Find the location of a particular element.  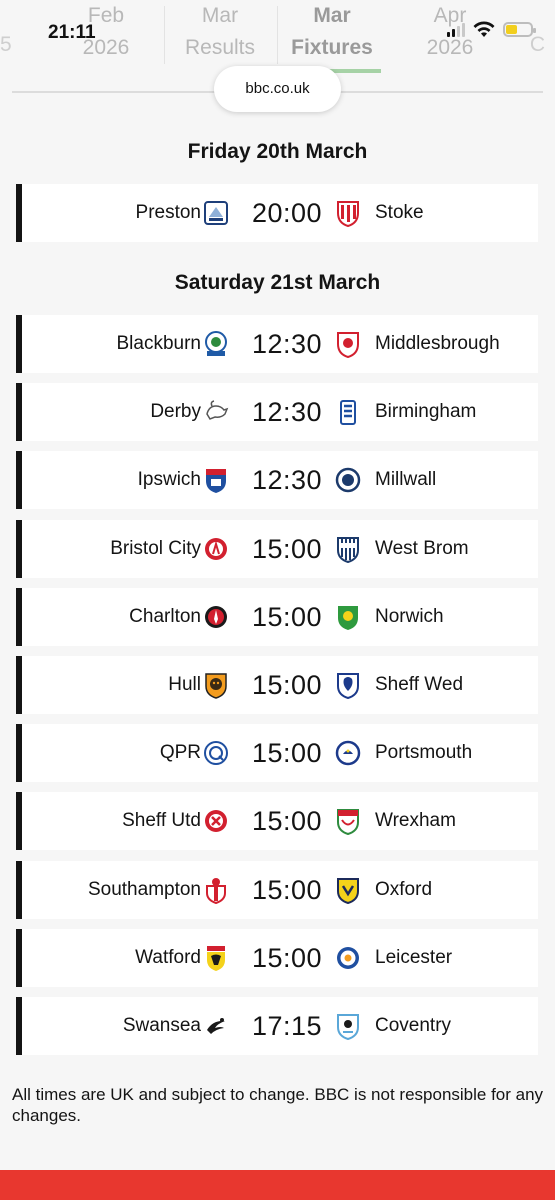

day-heading: Friday 20th March is located at coordinates (277, 151).